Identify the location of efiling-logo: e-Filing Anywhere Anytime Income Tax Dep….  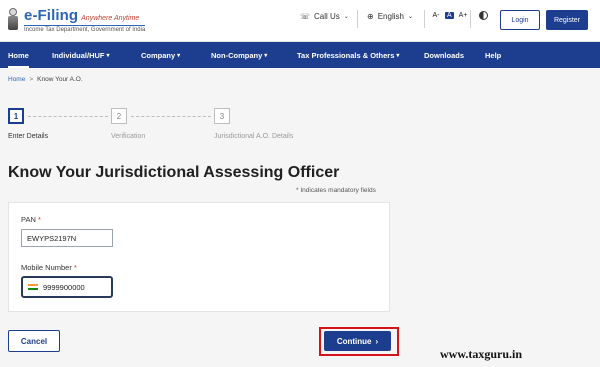
(81, 20).